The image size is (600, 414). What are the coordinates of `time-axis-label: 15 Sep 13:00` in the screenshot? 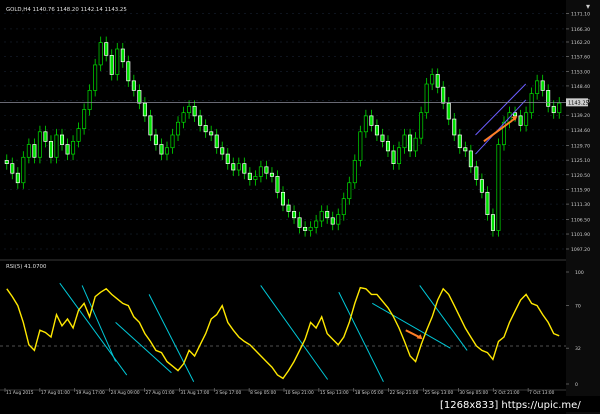 It's located at (334, 393).